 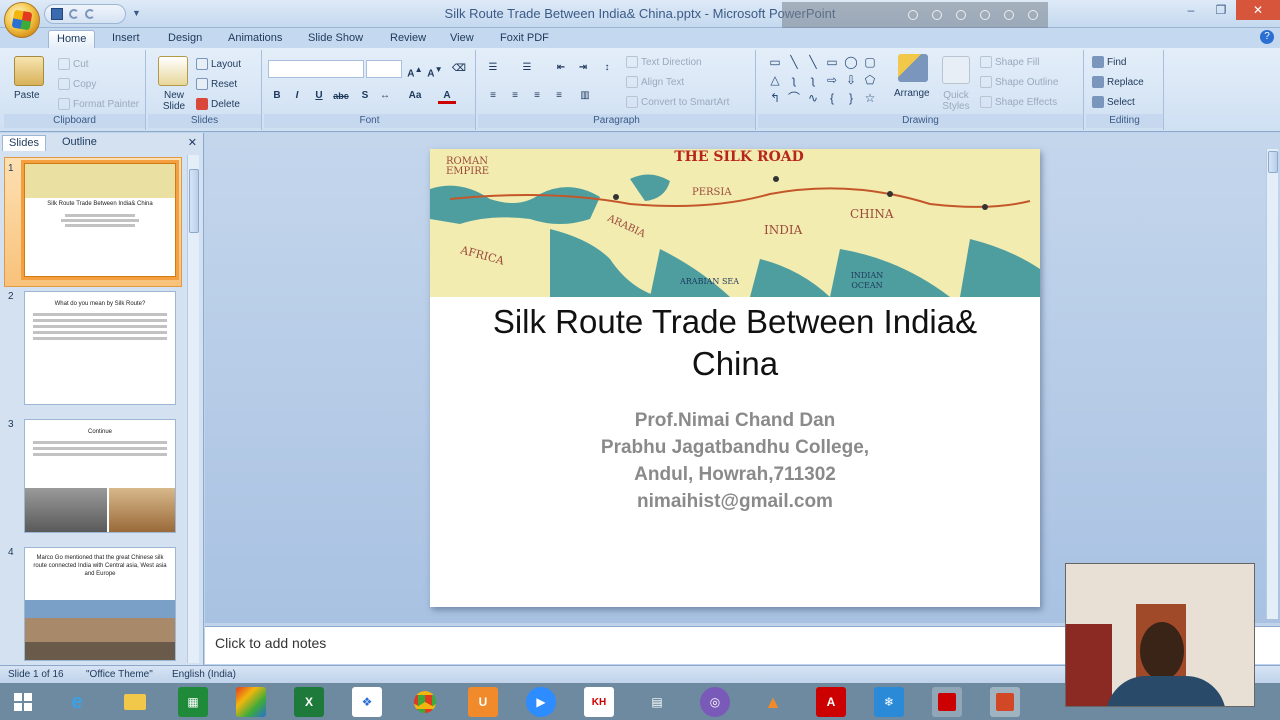 I want to click on spacing-icon: ↔, so click(x=385, y=96).